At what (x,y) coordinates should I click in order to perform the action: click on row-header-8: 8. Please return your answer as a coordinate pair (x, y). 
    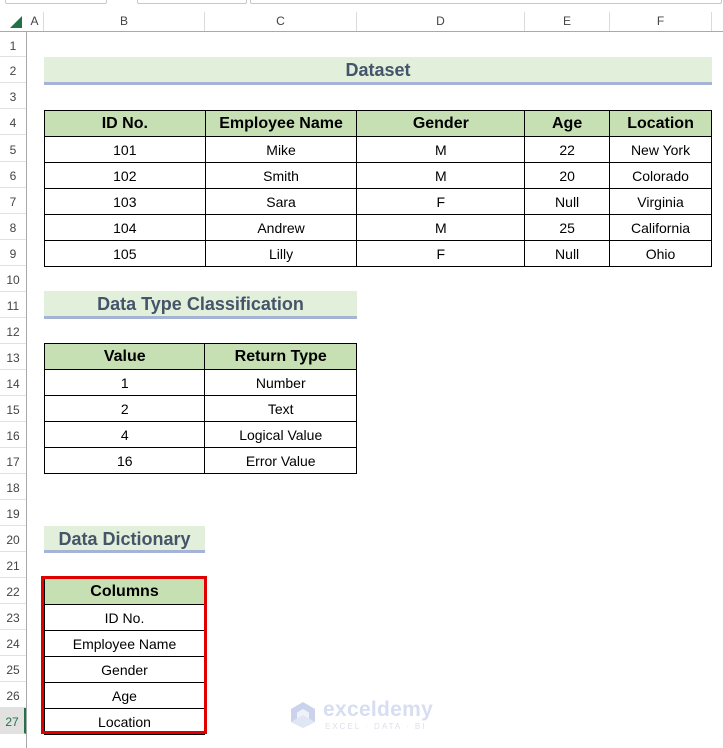
    Looking at the image, I should click on (13, 227).